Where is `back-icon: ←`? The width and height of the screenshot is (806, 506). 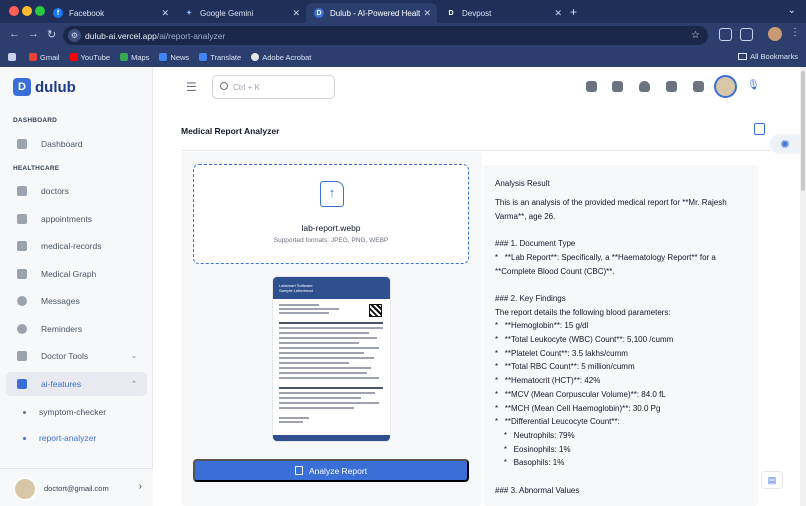
back-icon: ← is located at coordinates (14, 34).